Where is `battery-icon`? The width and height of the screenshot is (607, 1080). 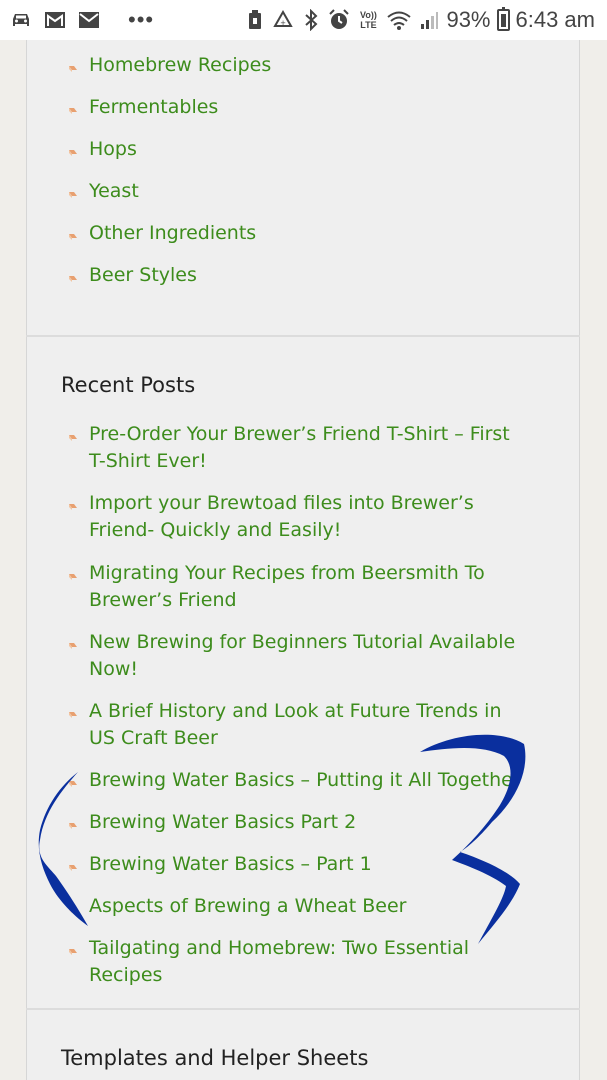 battery-icon is located at coordinates (503, 19).